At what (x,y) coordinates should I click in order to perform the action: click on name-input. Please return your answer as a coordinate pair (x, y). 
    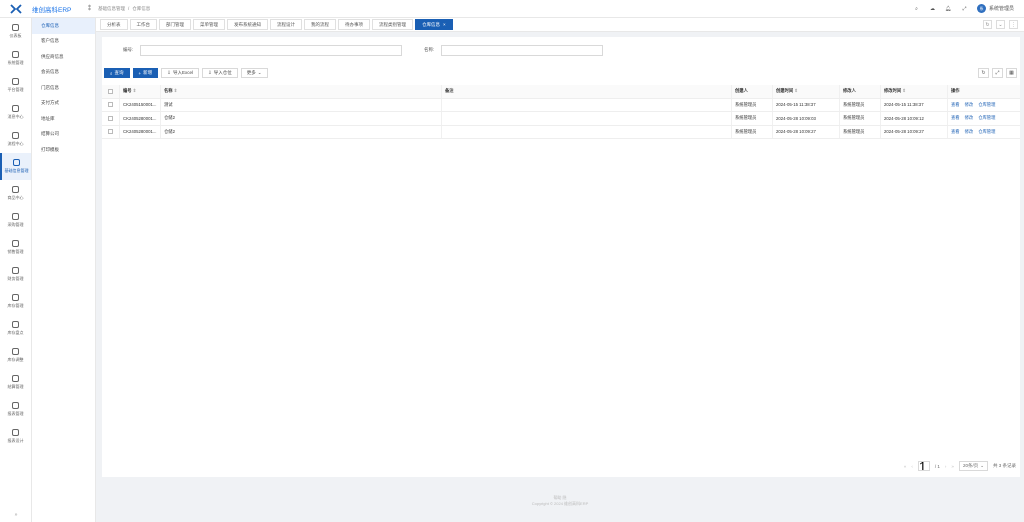
    Looking at the image, I should click on (522, 50).